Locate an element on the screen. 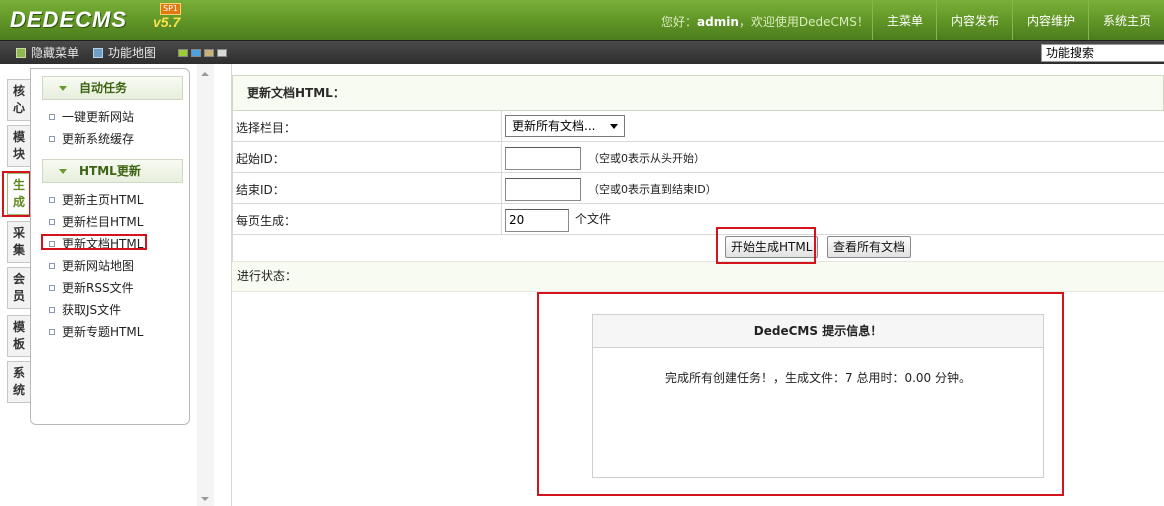 This screenshot has height=506, width=1164. menu-group-title: HTML更新 is located at coordinates (110, 171).